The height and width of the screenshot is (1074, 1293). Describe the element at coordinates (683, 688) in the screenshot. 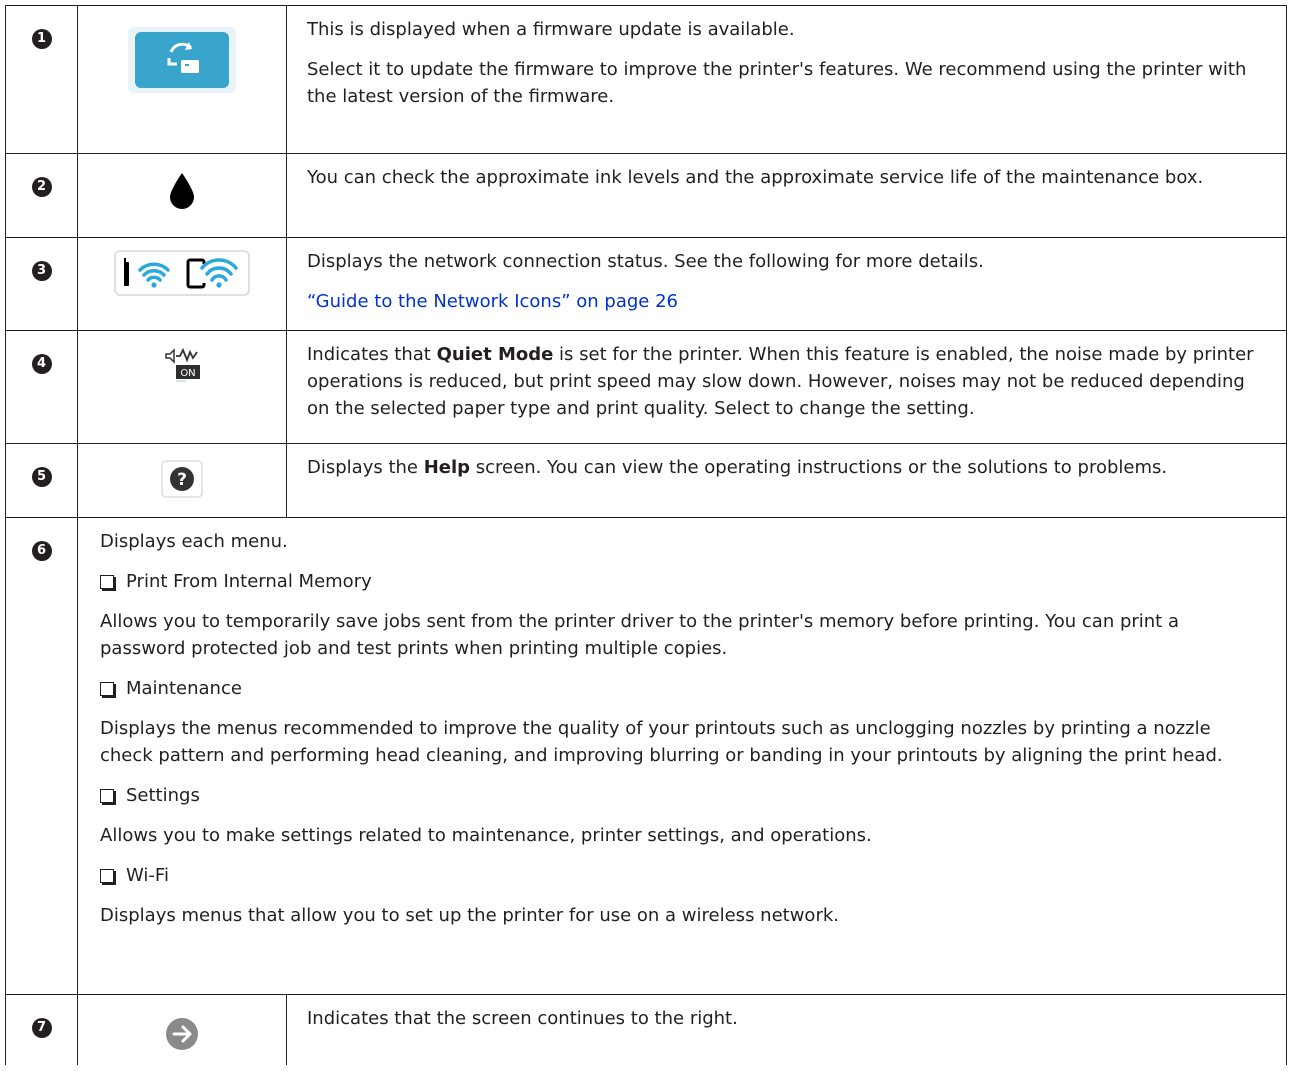

I see `menu-item-maintenance: Maintenance` at that location.